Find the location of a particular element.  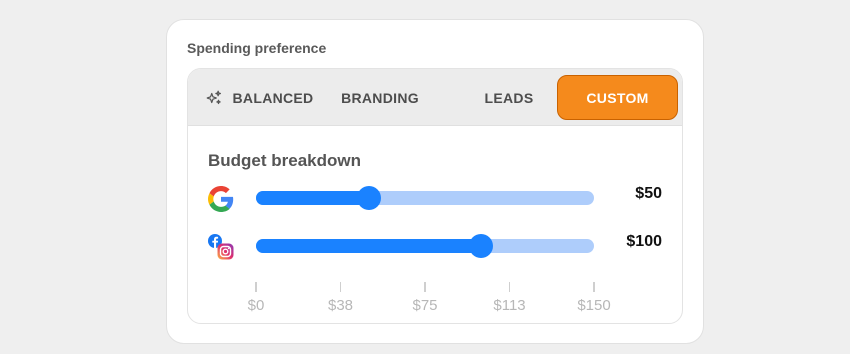

card-title: Spending preference is located at coordinates (257, 48).